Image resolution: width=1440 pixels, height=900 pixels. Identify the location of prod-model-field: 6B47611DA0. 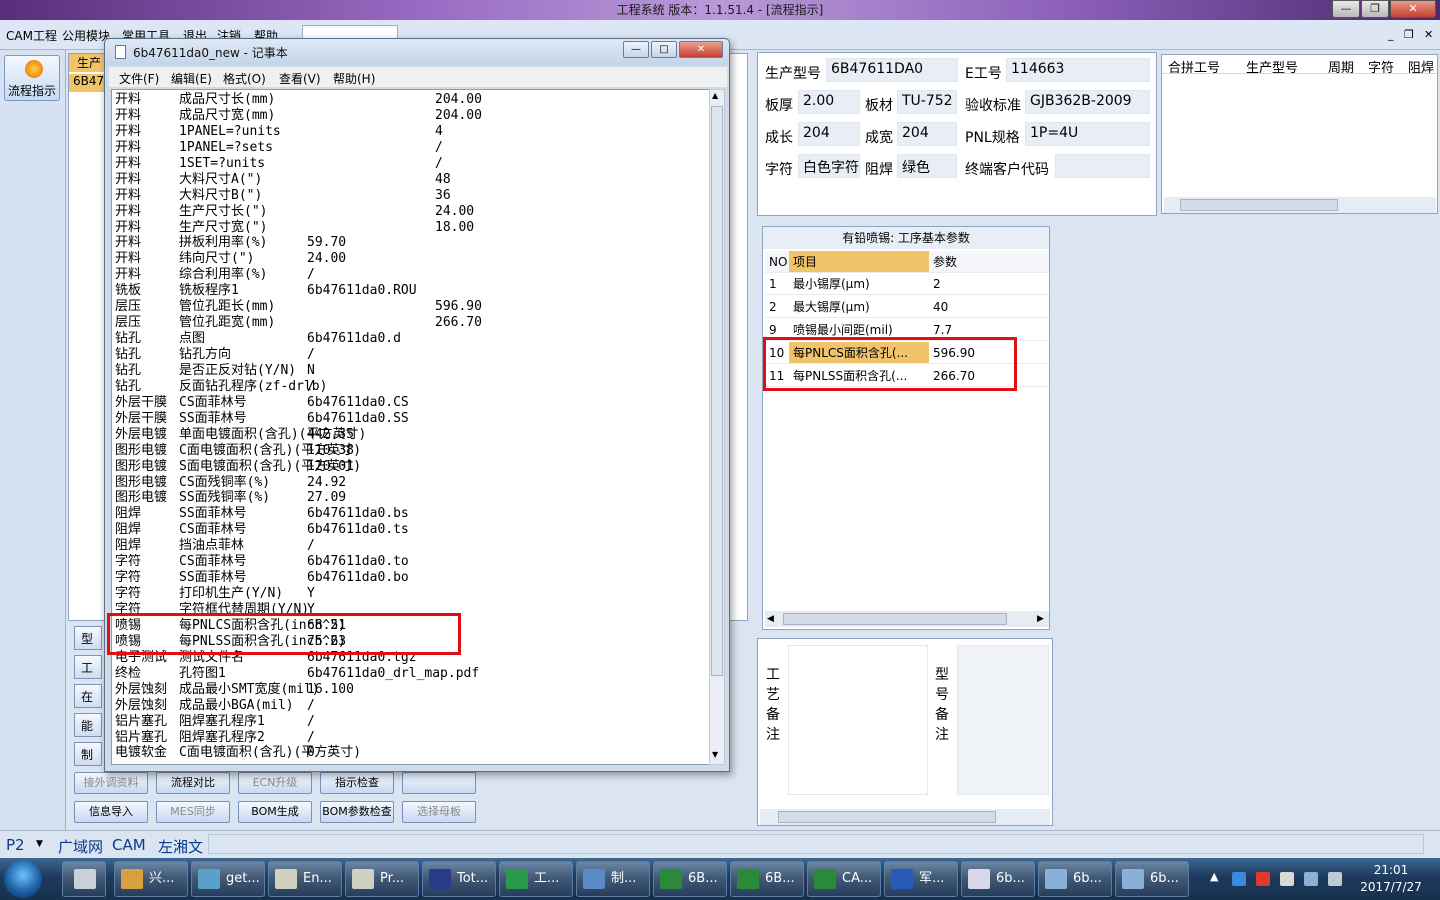
(892, 70).